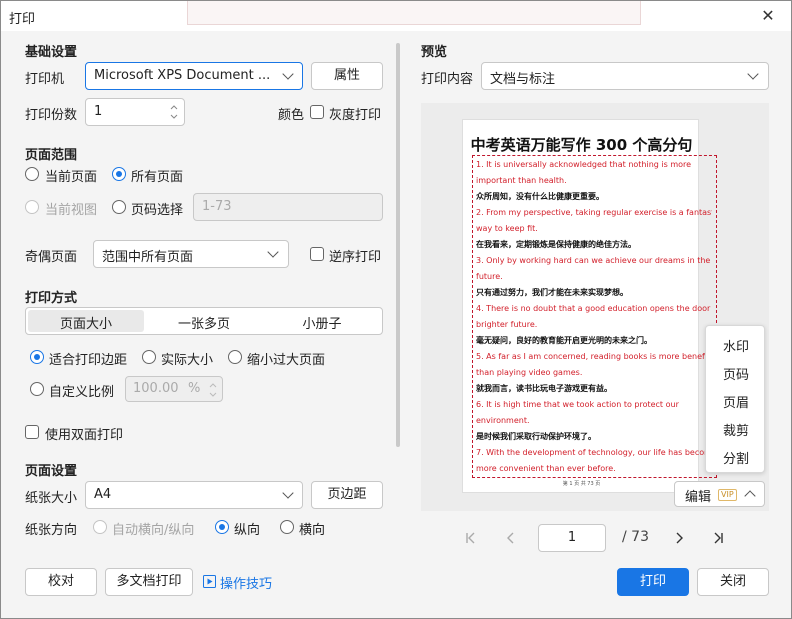 Image resolution: width=792 pixels, height=619 pixels. What do you see at coordinates (187, 360) in the screenshot?
I see `actual-size-label: 实际大小` at bounding box center [187, 360].